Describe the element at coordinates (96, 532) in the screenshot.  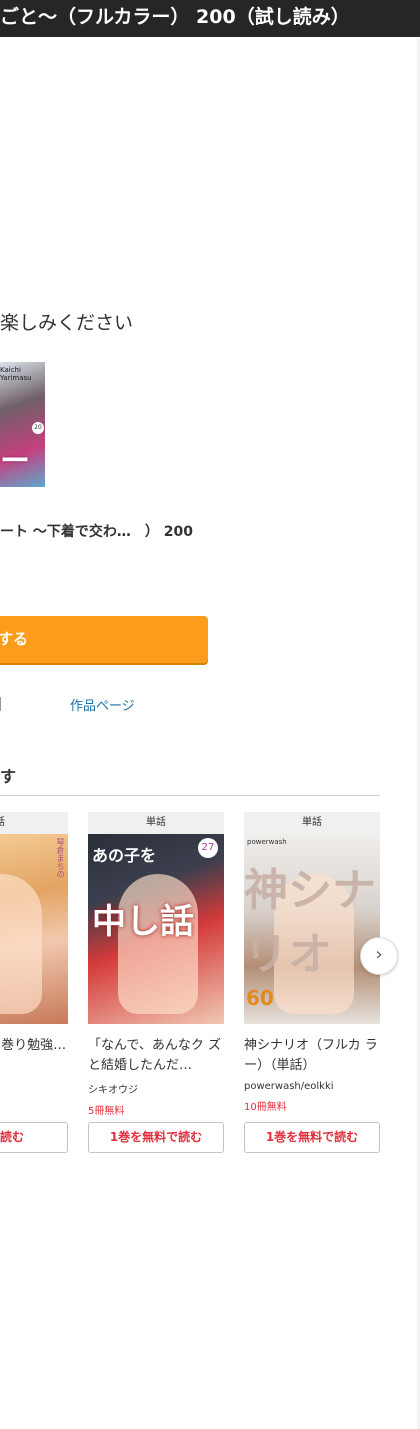
I see `work-title: ート 〜下着で交わ… ） 200` at that location.